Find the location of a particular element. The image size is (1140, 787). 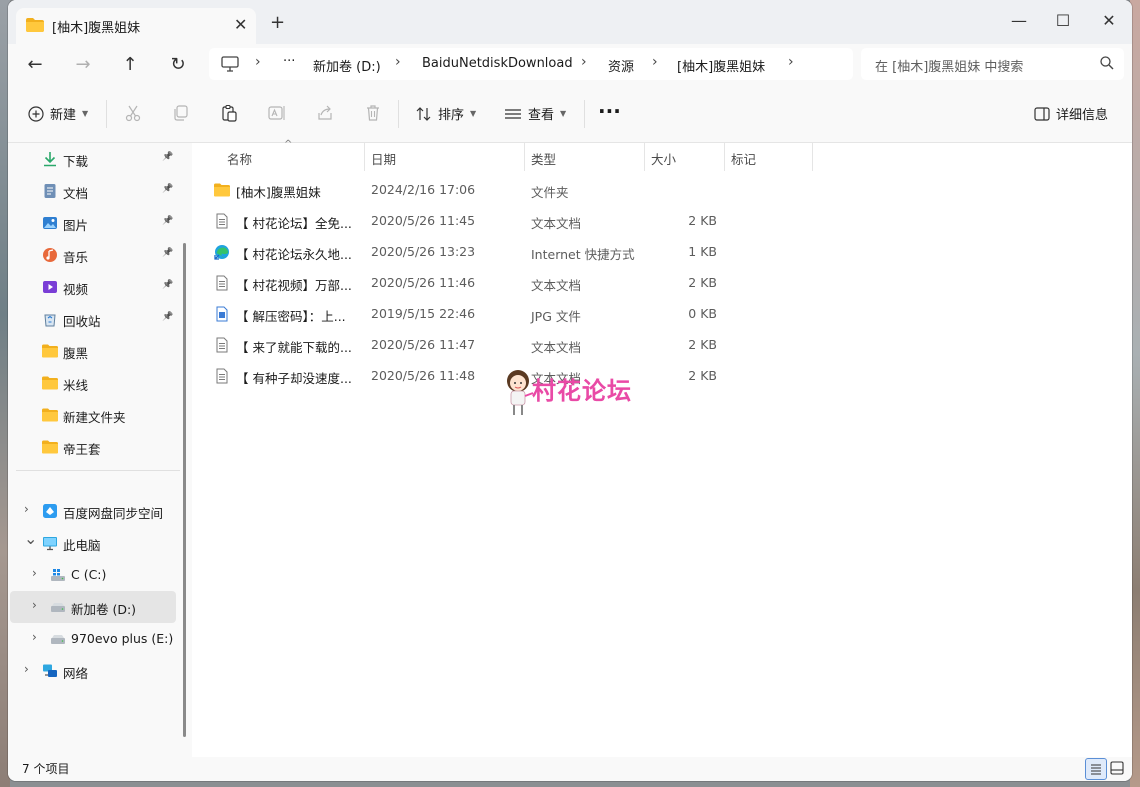

monitor-icon is located at coordinates (230, 64).